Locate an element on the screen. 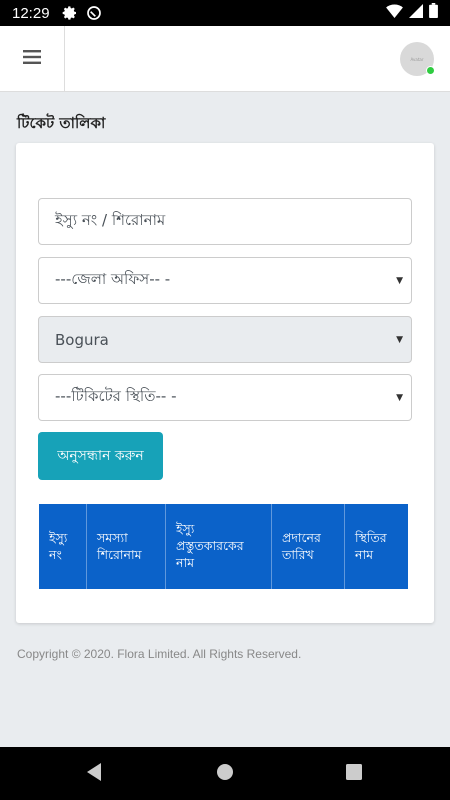 This screenshot has height=800, width=450. ticket-status-select: ---টিকিটের স্থিতি-- - ▼ is located at coordinates (225, 397).